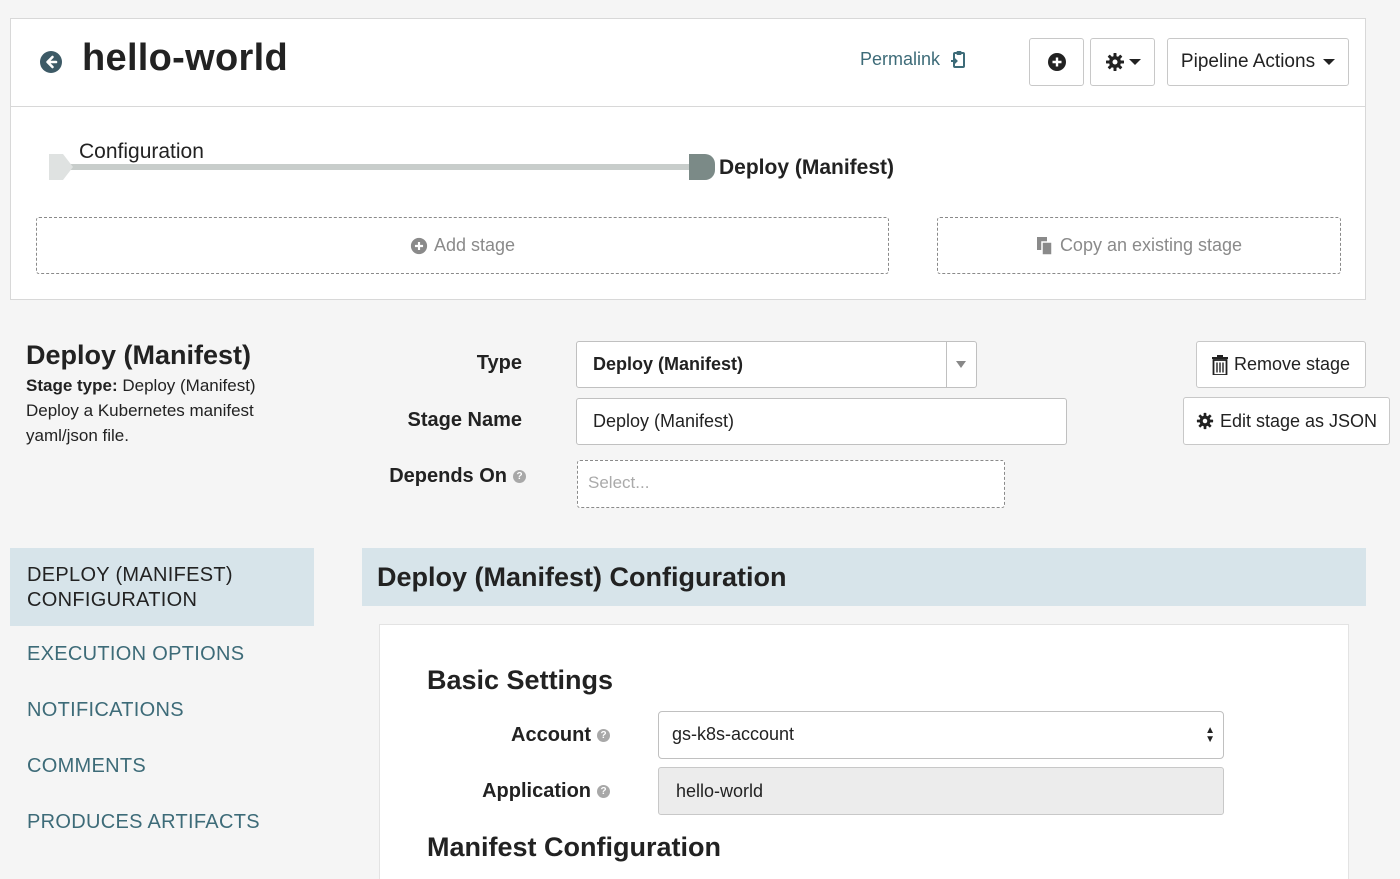 This screenshot has width=1400, height=879. Describe the element at coordinates (1298, 420) in the screenshot. I see `edit-stage-json-label: Edit stage as JSON` at that location.